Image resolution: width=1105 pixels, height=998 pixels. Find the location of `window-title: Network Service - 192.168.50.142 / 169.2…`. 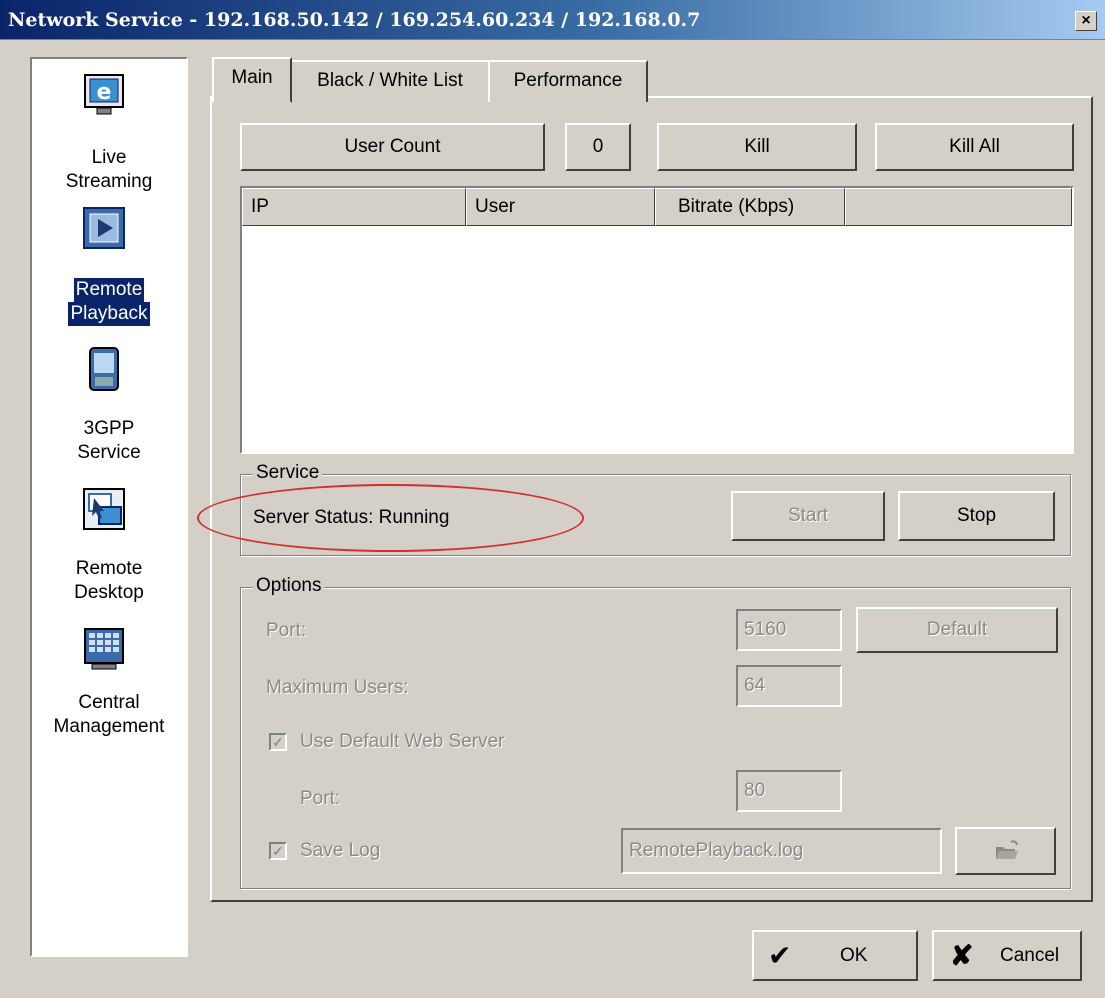

window-title: Network Service - 192.168.50.142 / 169.2… is located at coordinates (354, 20).